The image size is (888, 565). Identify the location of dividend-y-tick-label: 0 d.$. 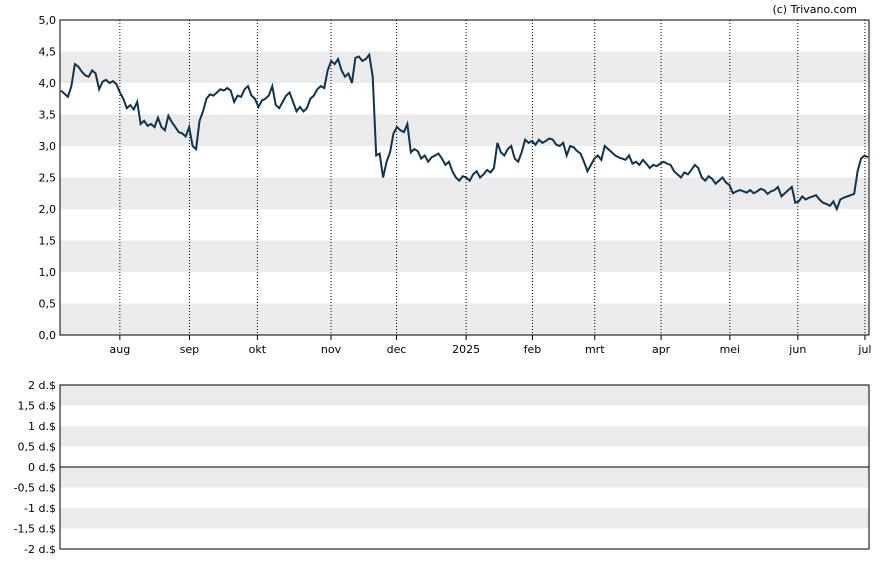
(42, 467).